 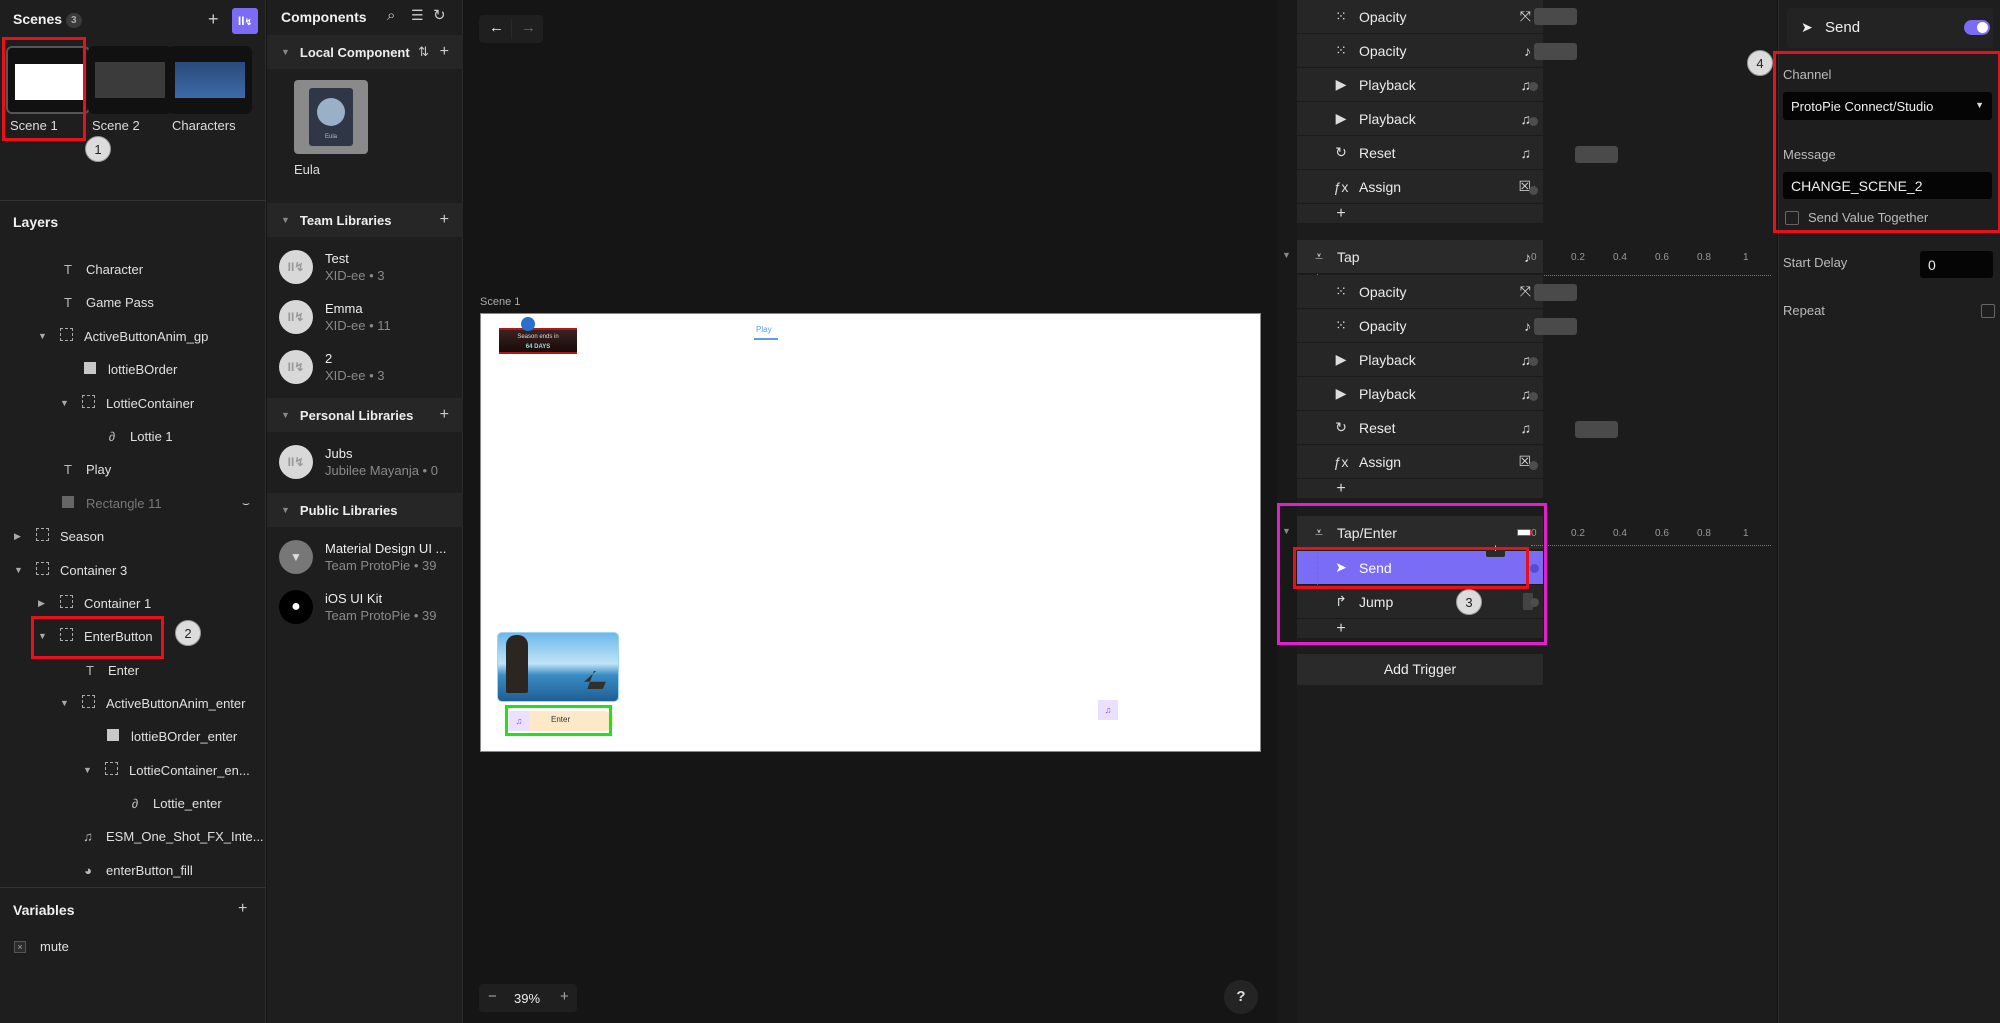 I want to click on island-image, so click(x=558, y=667).